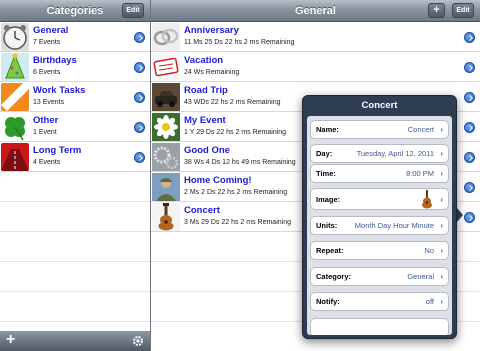  I want to click on popover-arrow, so click(459, 215).